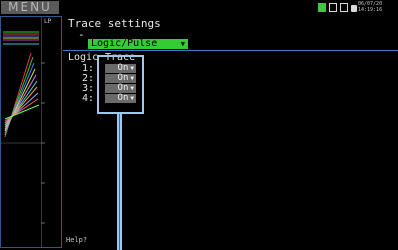  What do you see at coordinates (337, 8) in the screenshot?
I see `status-icons` at bounding box center [337, 8].